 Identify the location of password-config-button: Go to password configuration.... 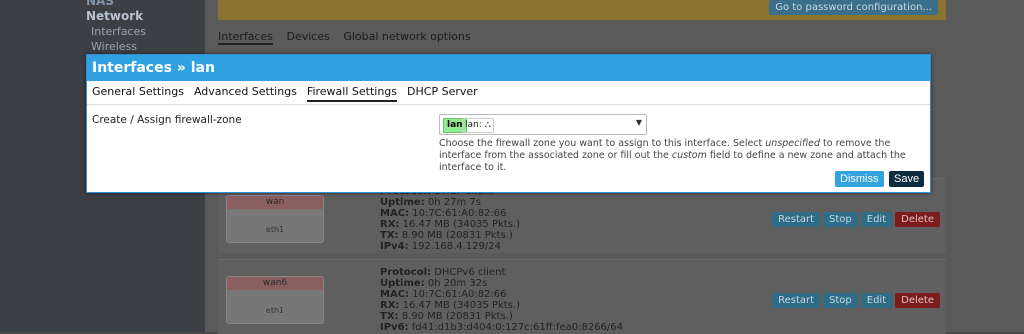
(853, 7).